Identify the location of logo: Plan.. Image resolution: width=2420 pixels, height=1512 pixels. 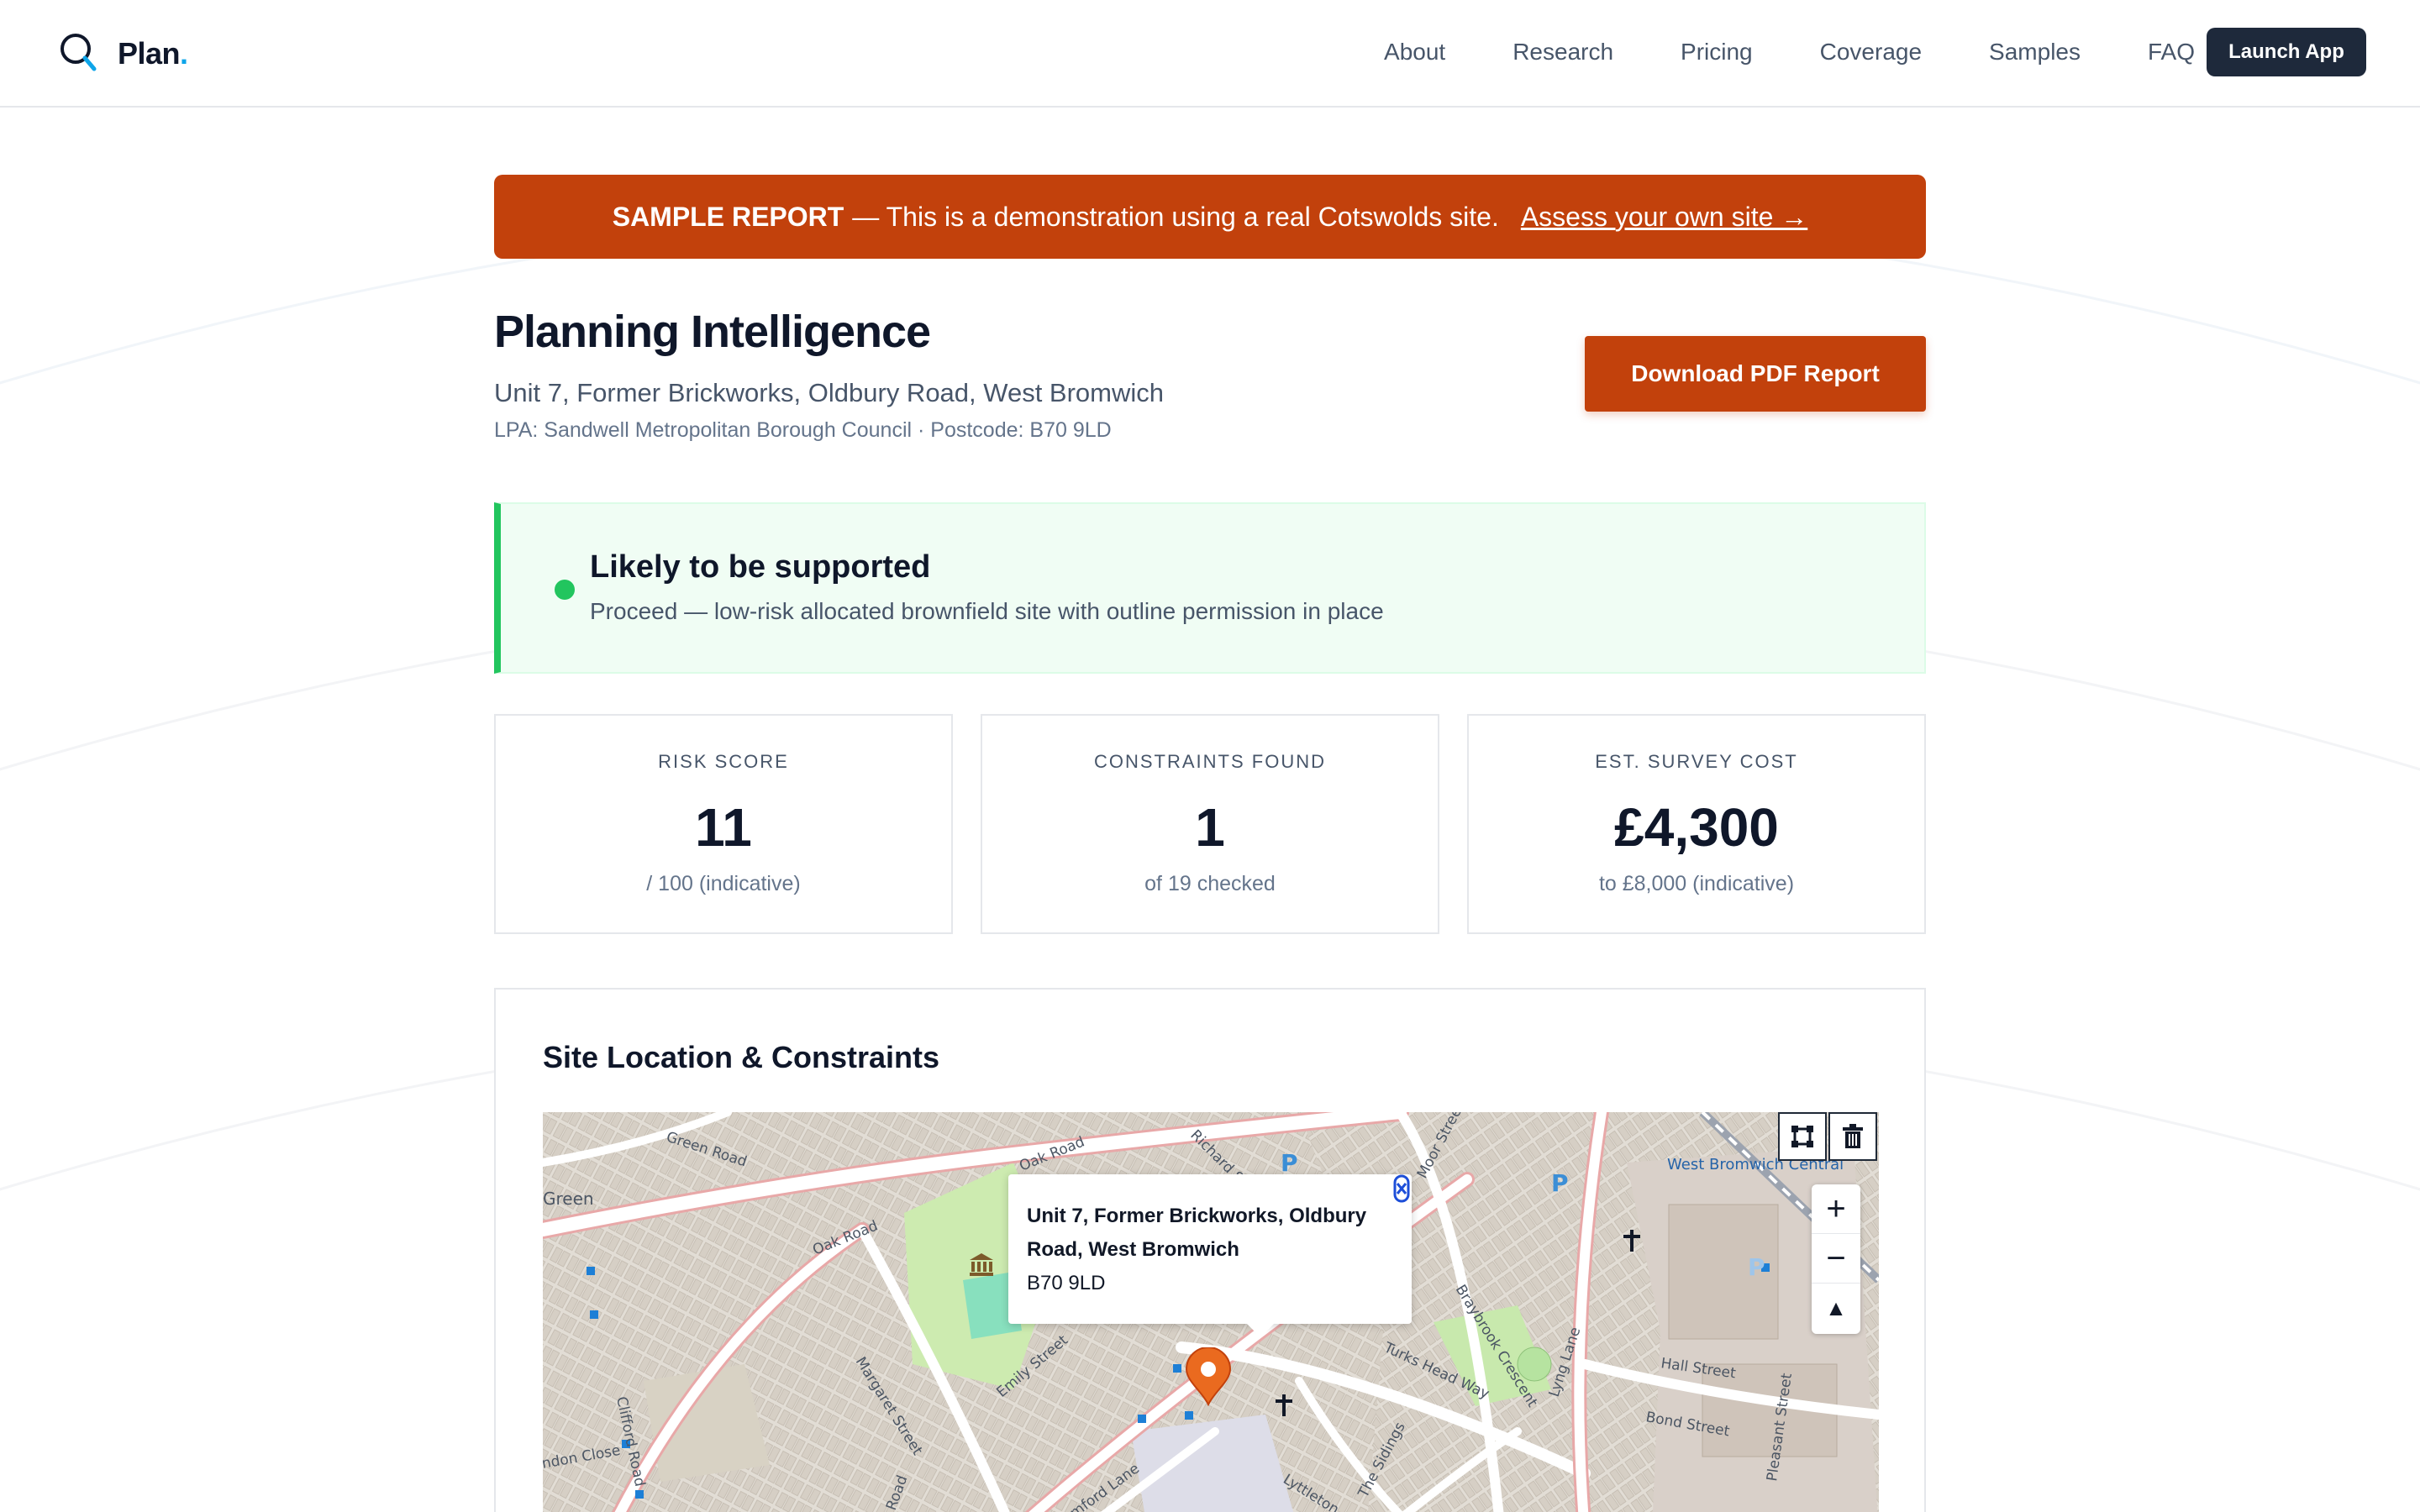
(124, 54).